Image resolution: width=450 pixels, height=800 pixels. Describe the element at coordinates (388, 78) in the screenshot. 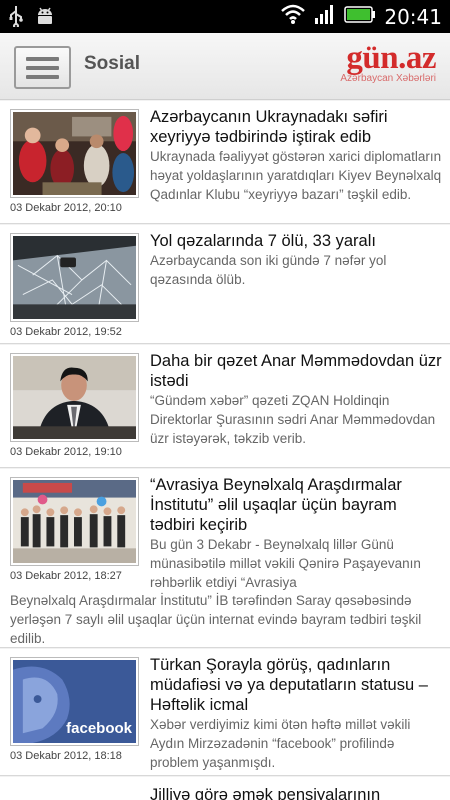

I see `logo-tagline: Azərbaycan Xəbərləri` at that location.